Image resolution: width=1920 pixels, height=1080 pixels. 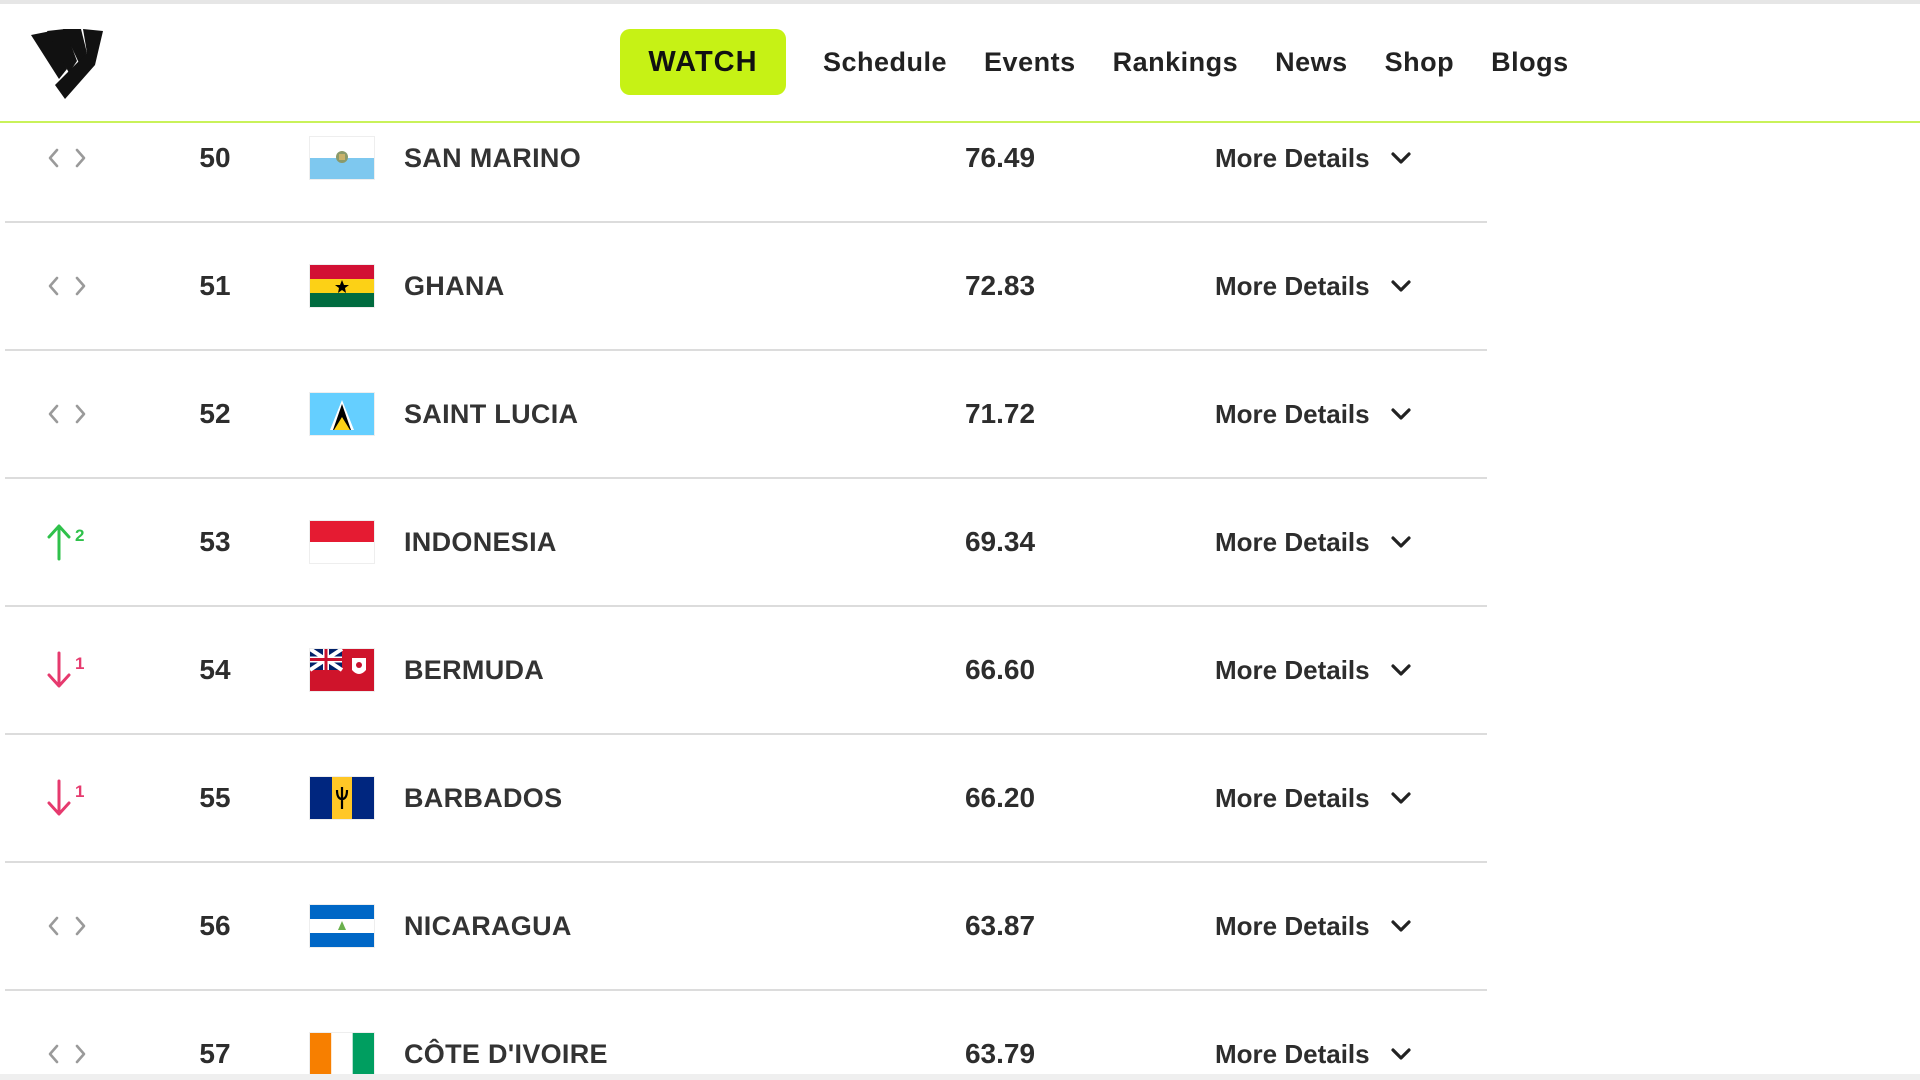 What do you see at coordinates (746, 927) in the screenshot?
I see `ranking-row: 56 NICARAGUA 63.87 More Details` at bounding box center [746, 927].